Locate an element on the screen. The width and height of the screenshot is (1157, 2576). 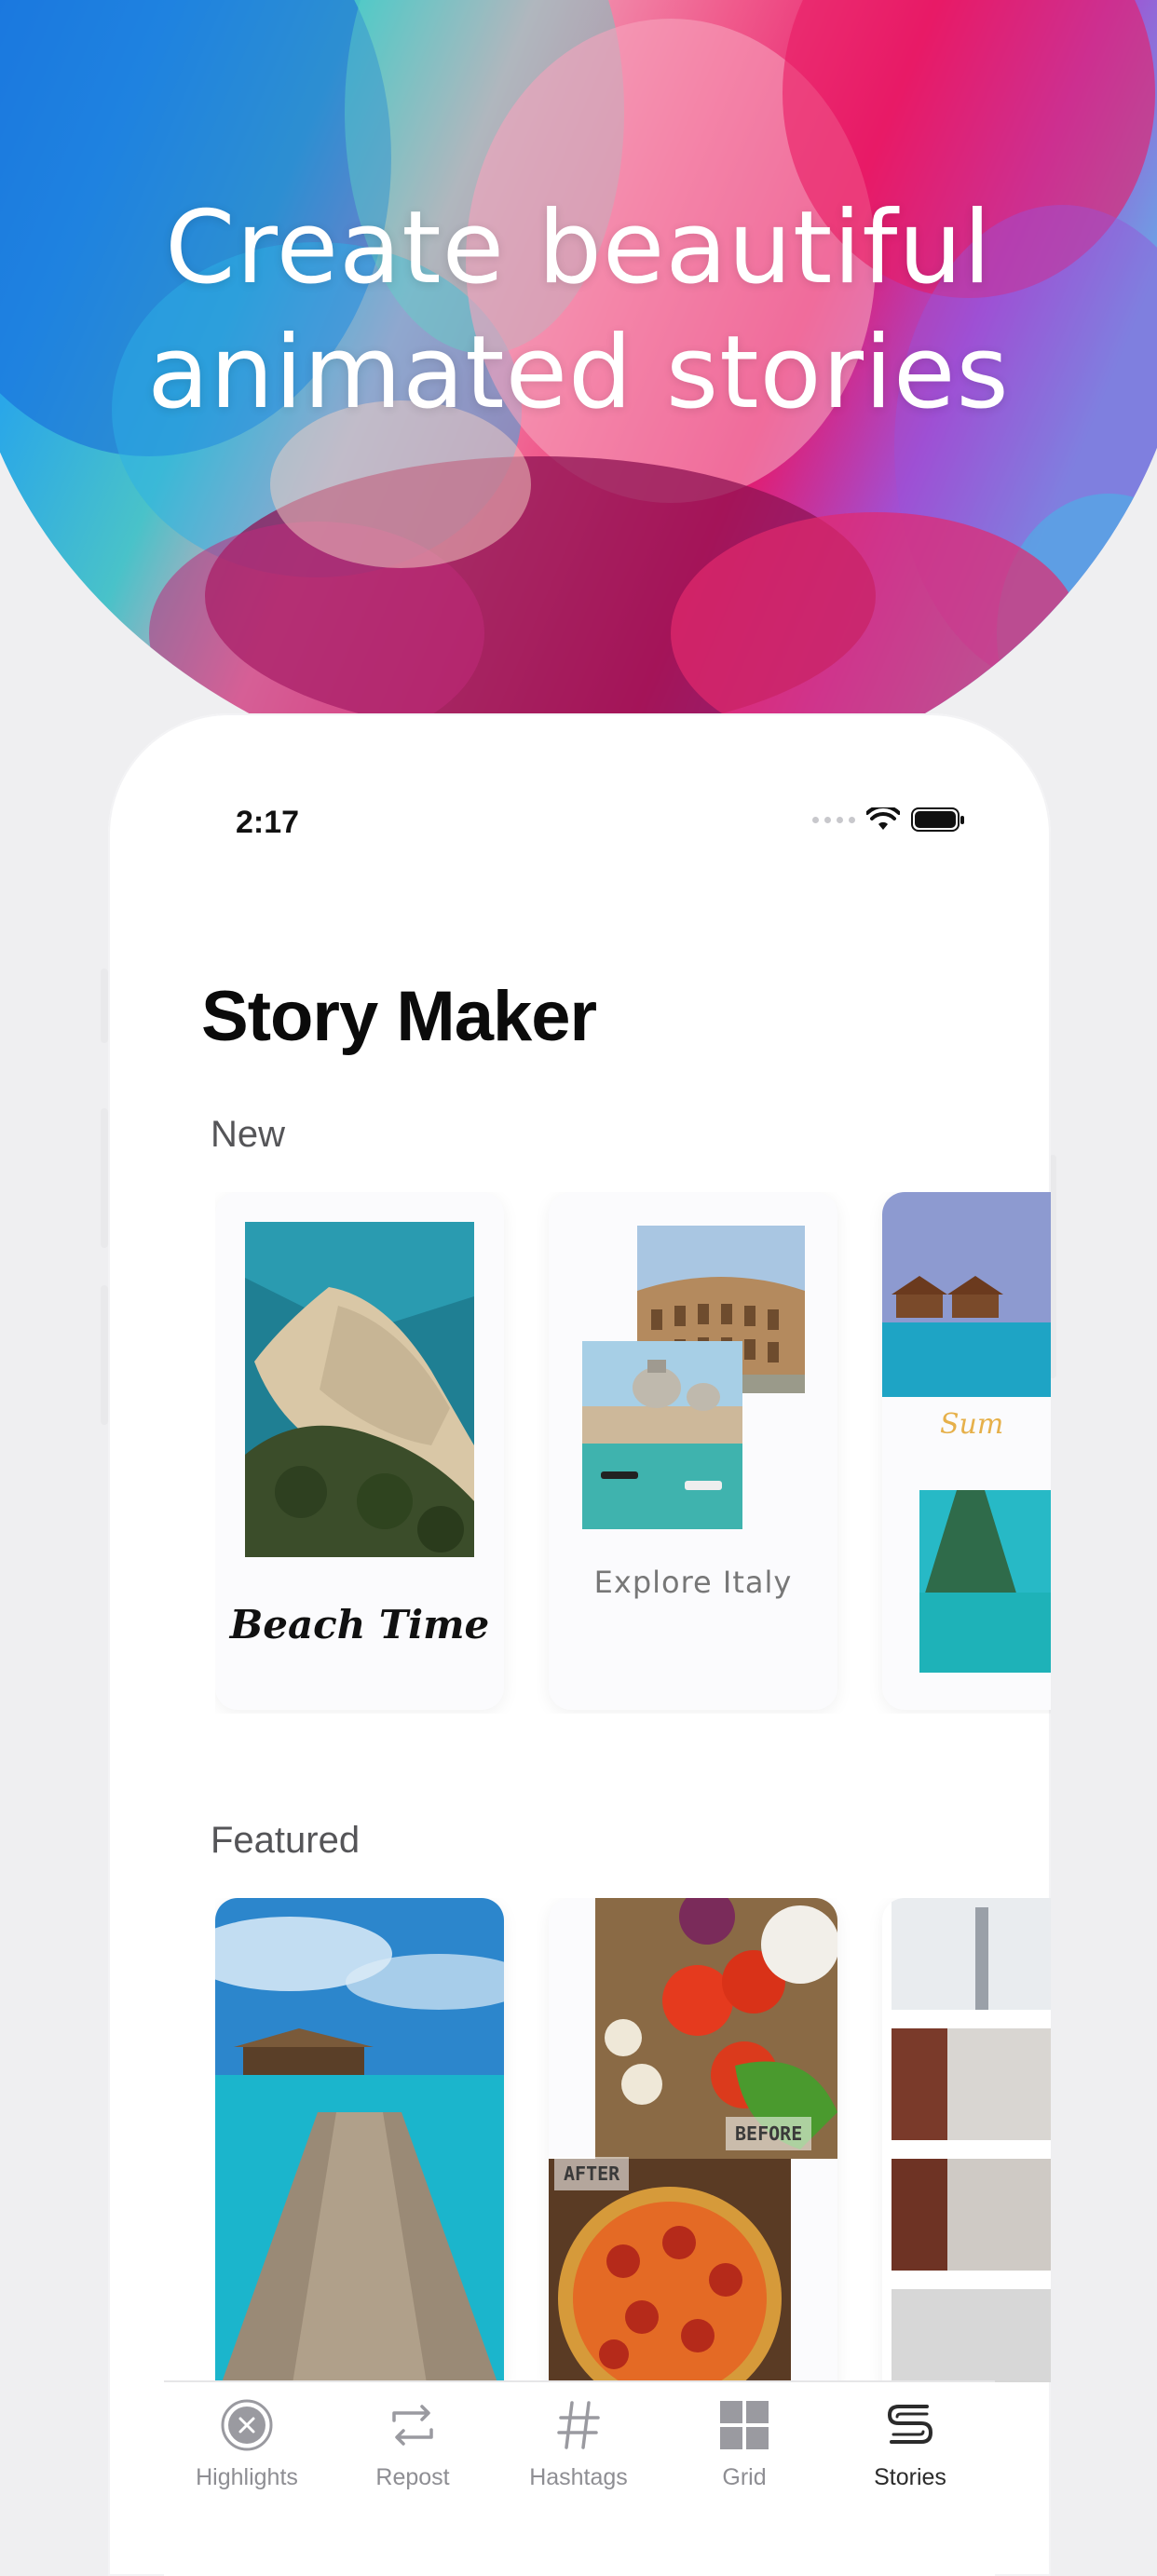
tab-label: Repost is located at coordinates (412, 2477).